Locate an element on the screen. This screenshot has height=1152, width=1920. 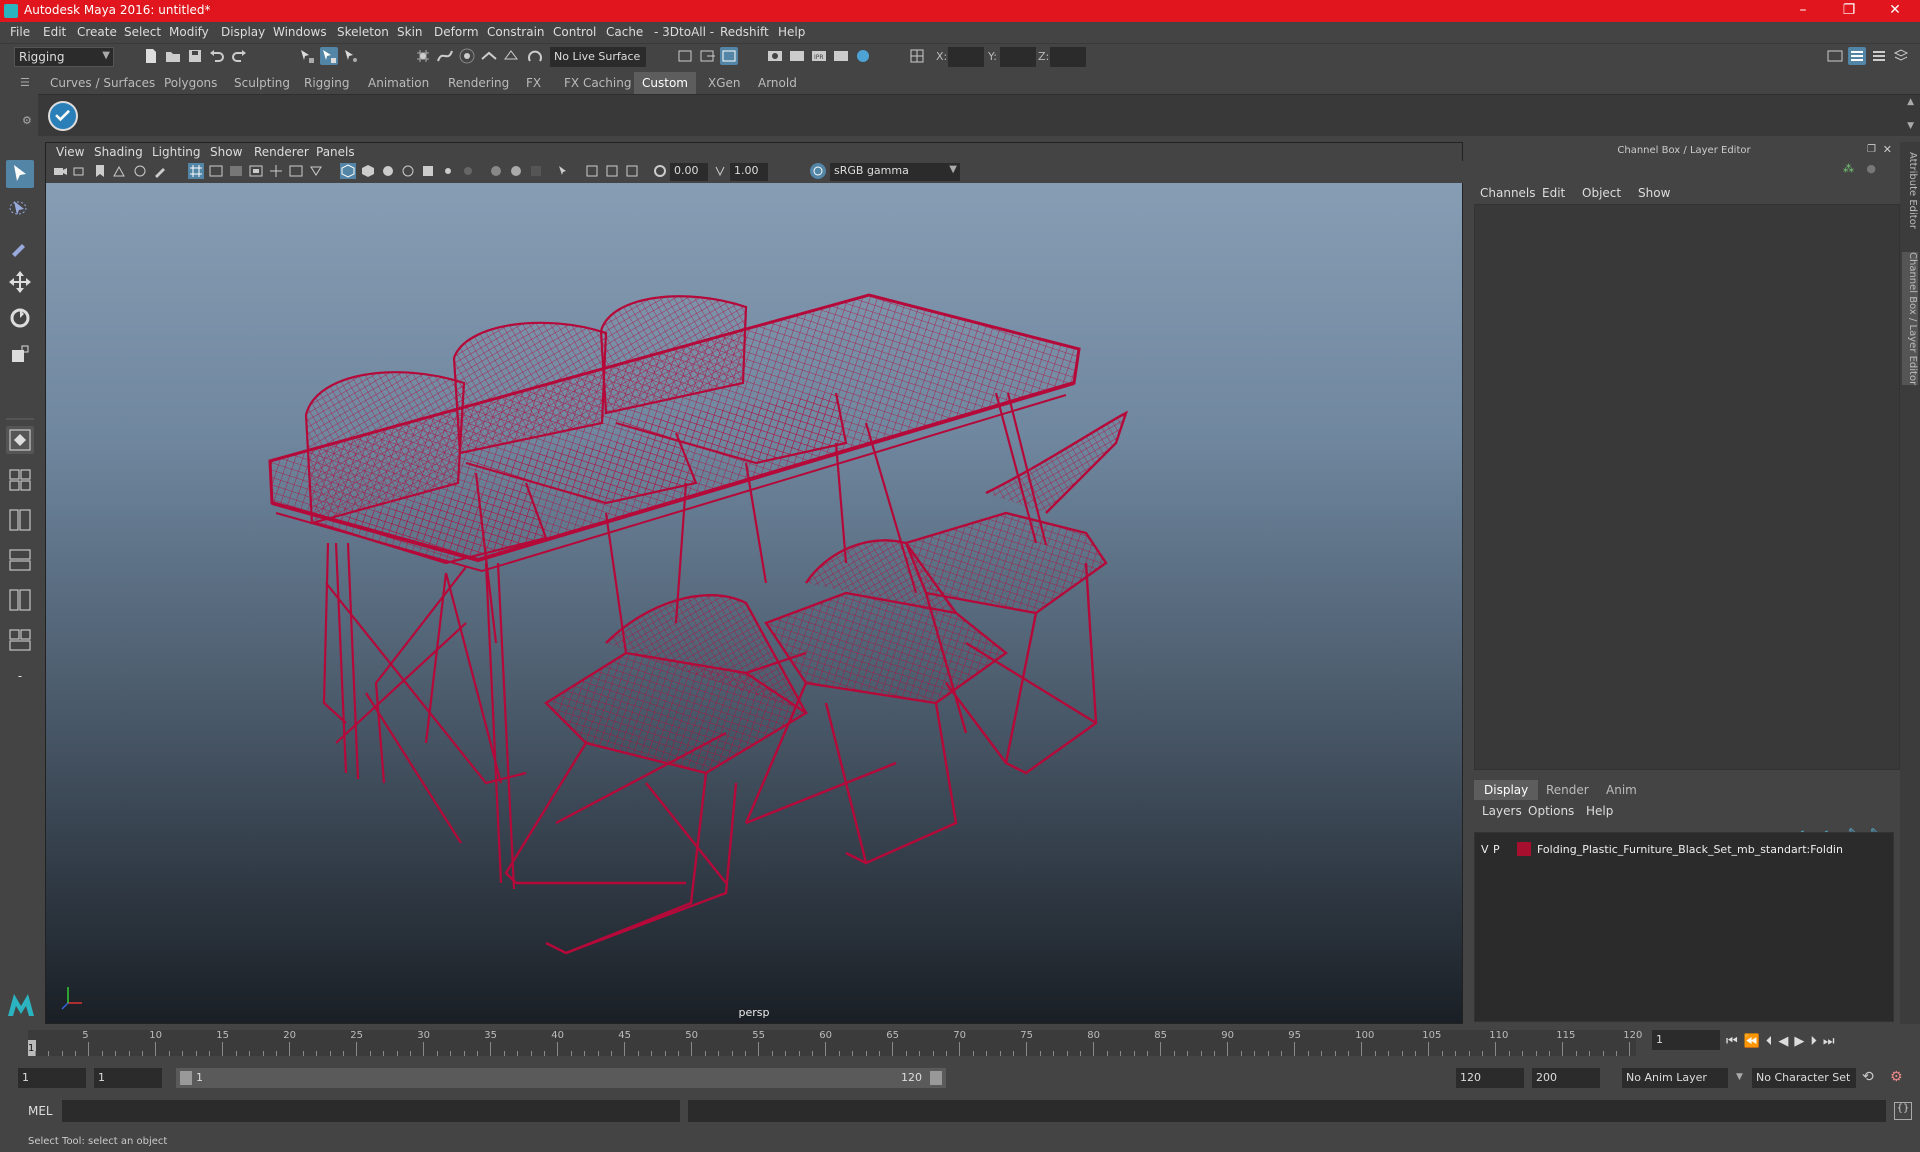
motion-blur-icon is located at coordinates (516, 171).